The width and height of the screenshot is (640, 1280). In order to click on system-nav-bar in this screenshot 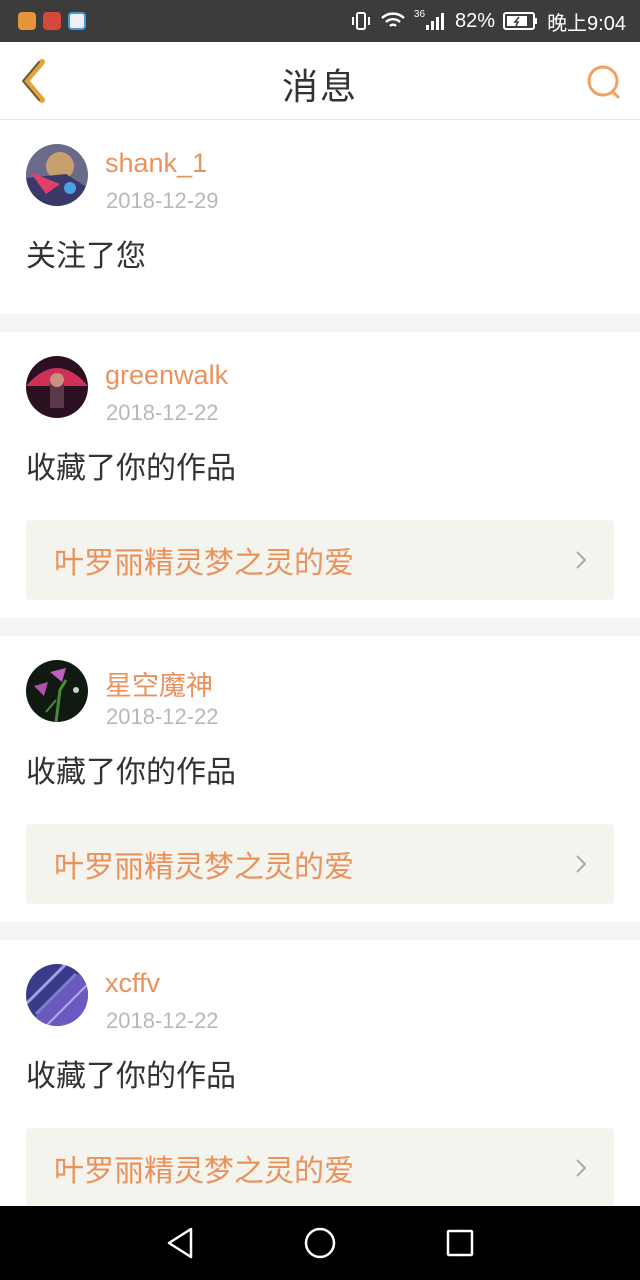, I will do `click(320, 1243)`.